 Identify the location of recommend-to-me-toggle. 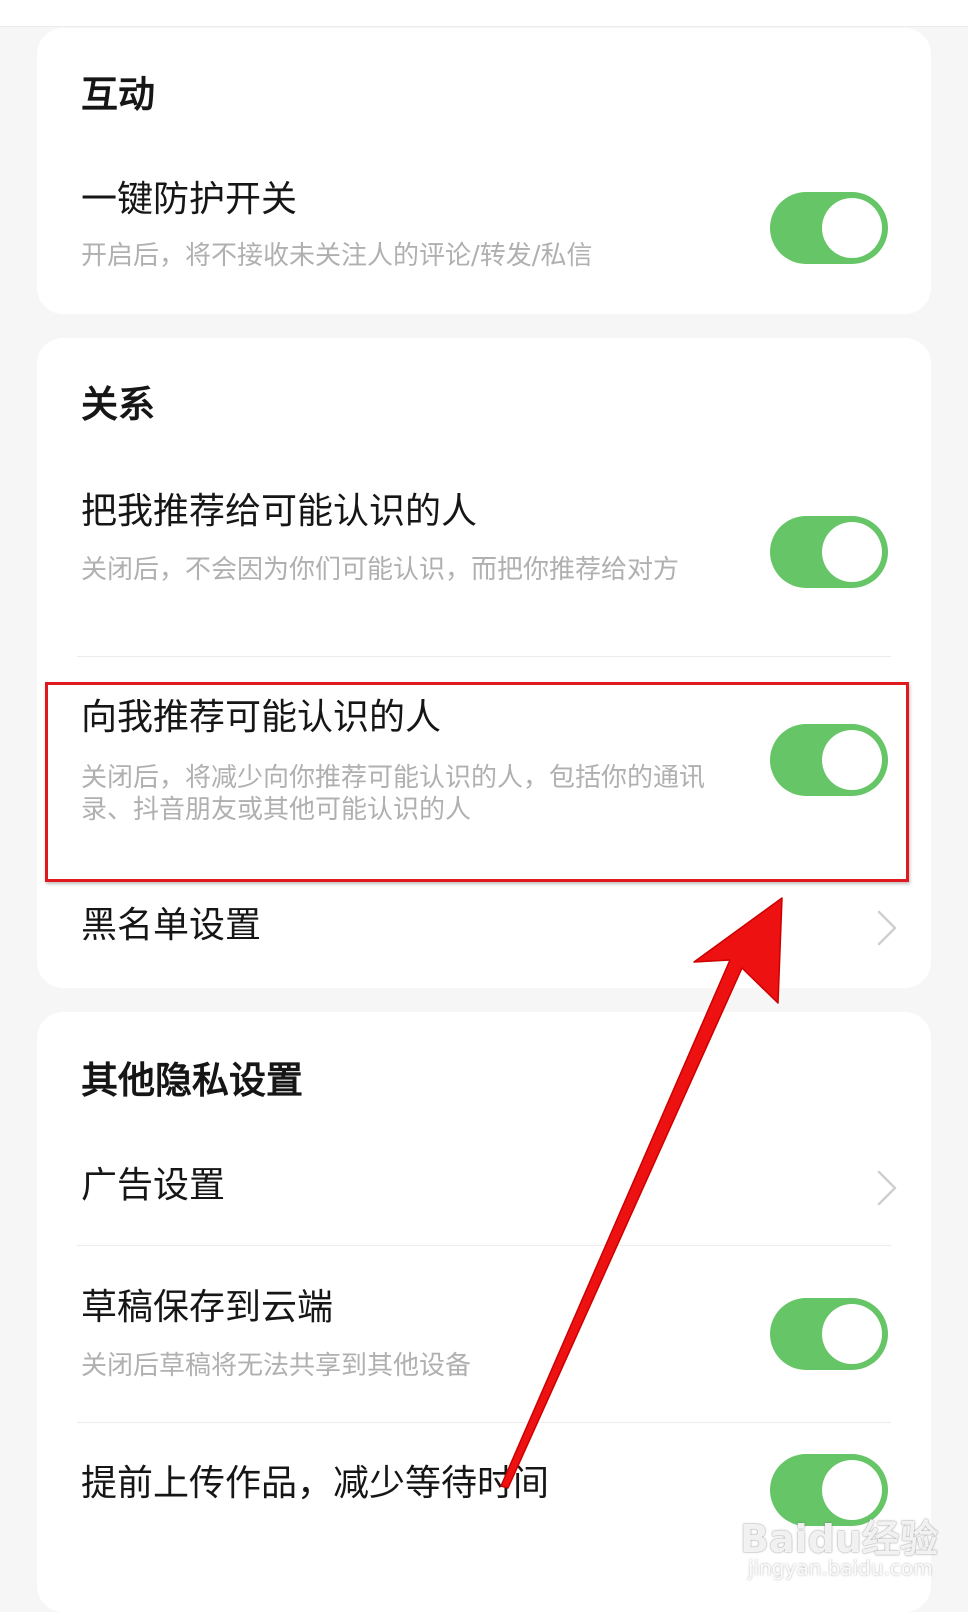
(829, 760).